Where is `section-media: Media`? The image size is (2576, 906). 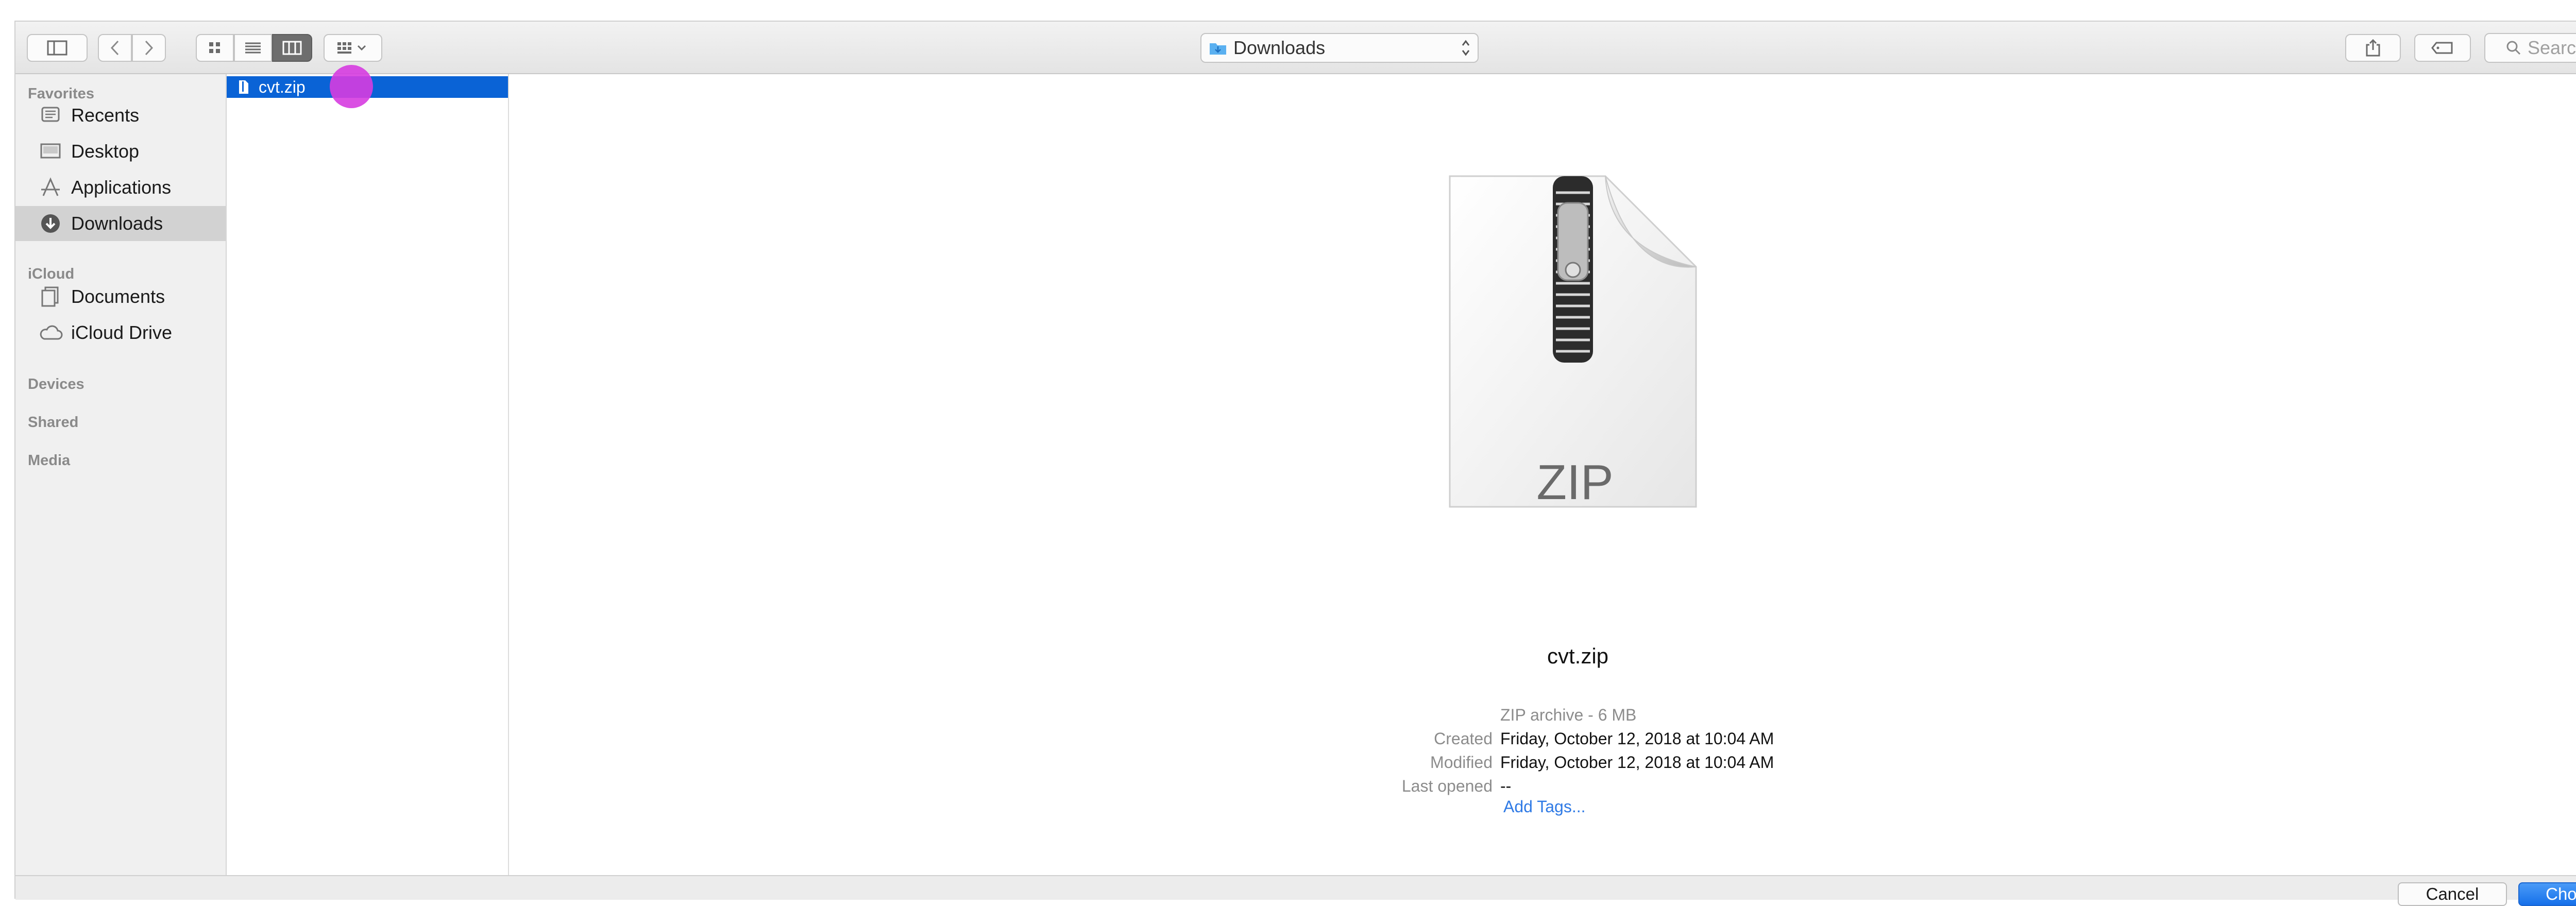 section-media: Media is located at coordinates (49, 461).